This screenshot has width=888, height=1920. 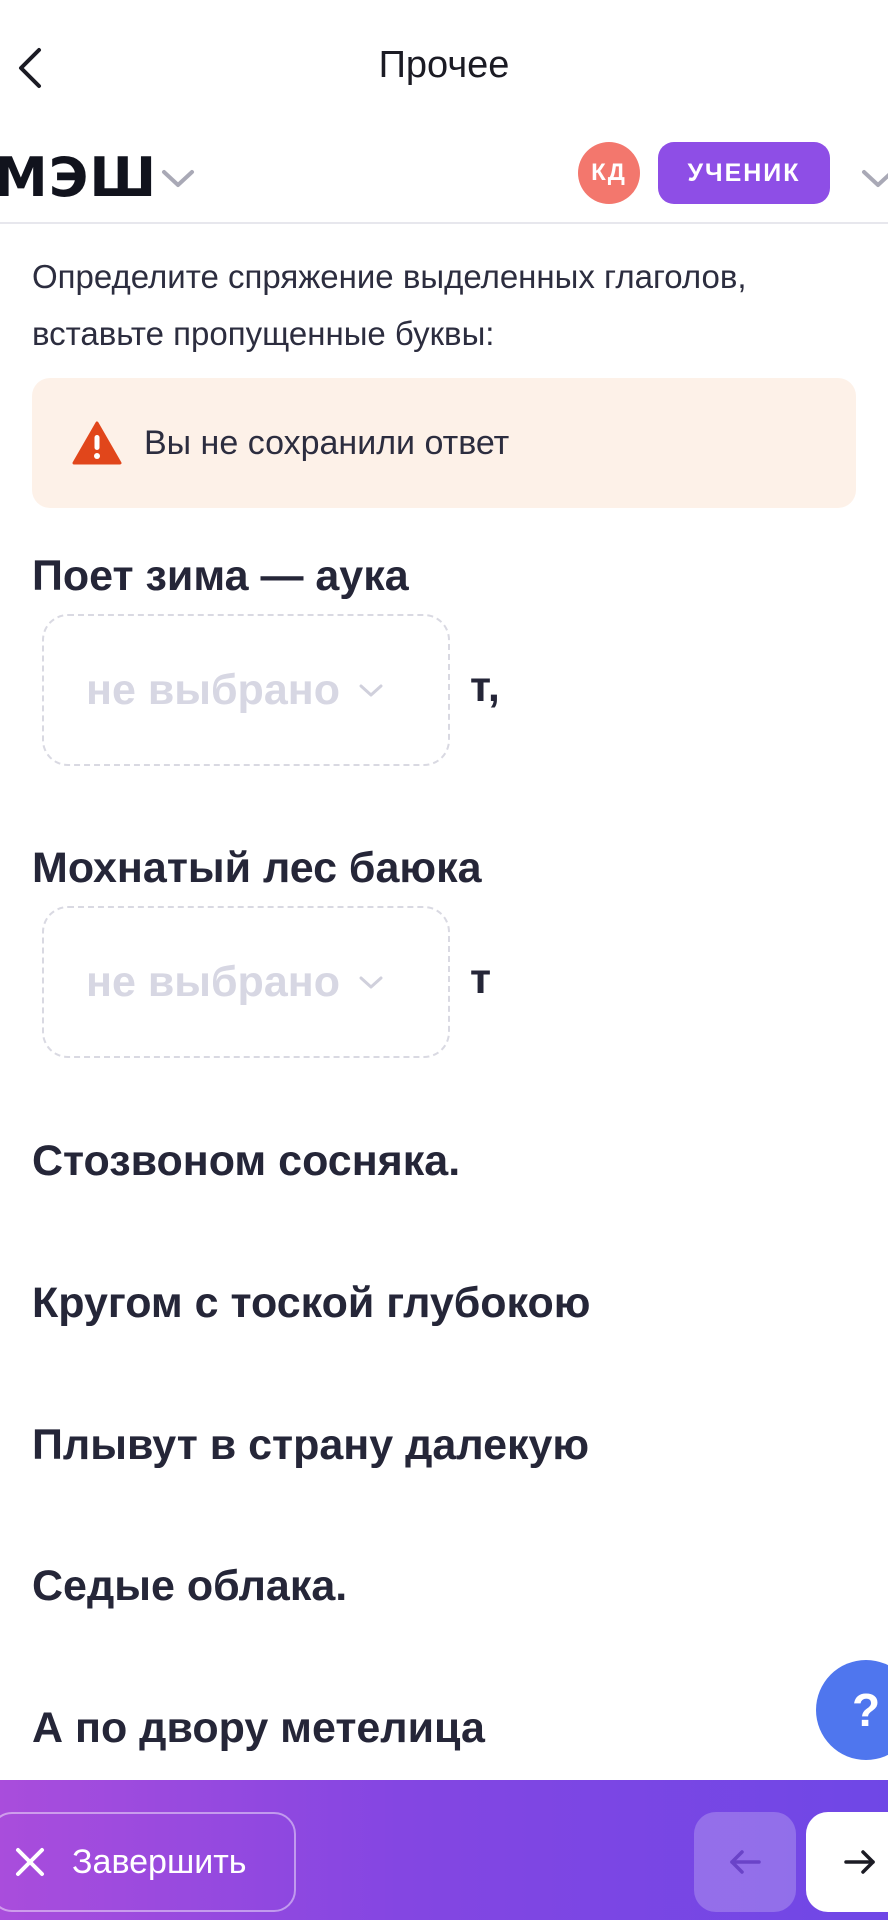 What do you see at coordinates (258, 1728) in the screenshot?
I see `poem-line: А по двору метелица` at bounding box center [258, 1728].